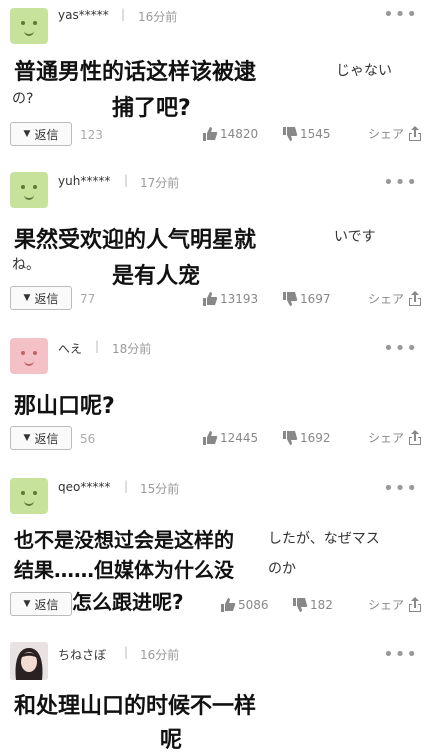 Image resolution: width=440 pixels, height=754 pixels. I want to click on dislike-button: 1545, so click(306, 134).